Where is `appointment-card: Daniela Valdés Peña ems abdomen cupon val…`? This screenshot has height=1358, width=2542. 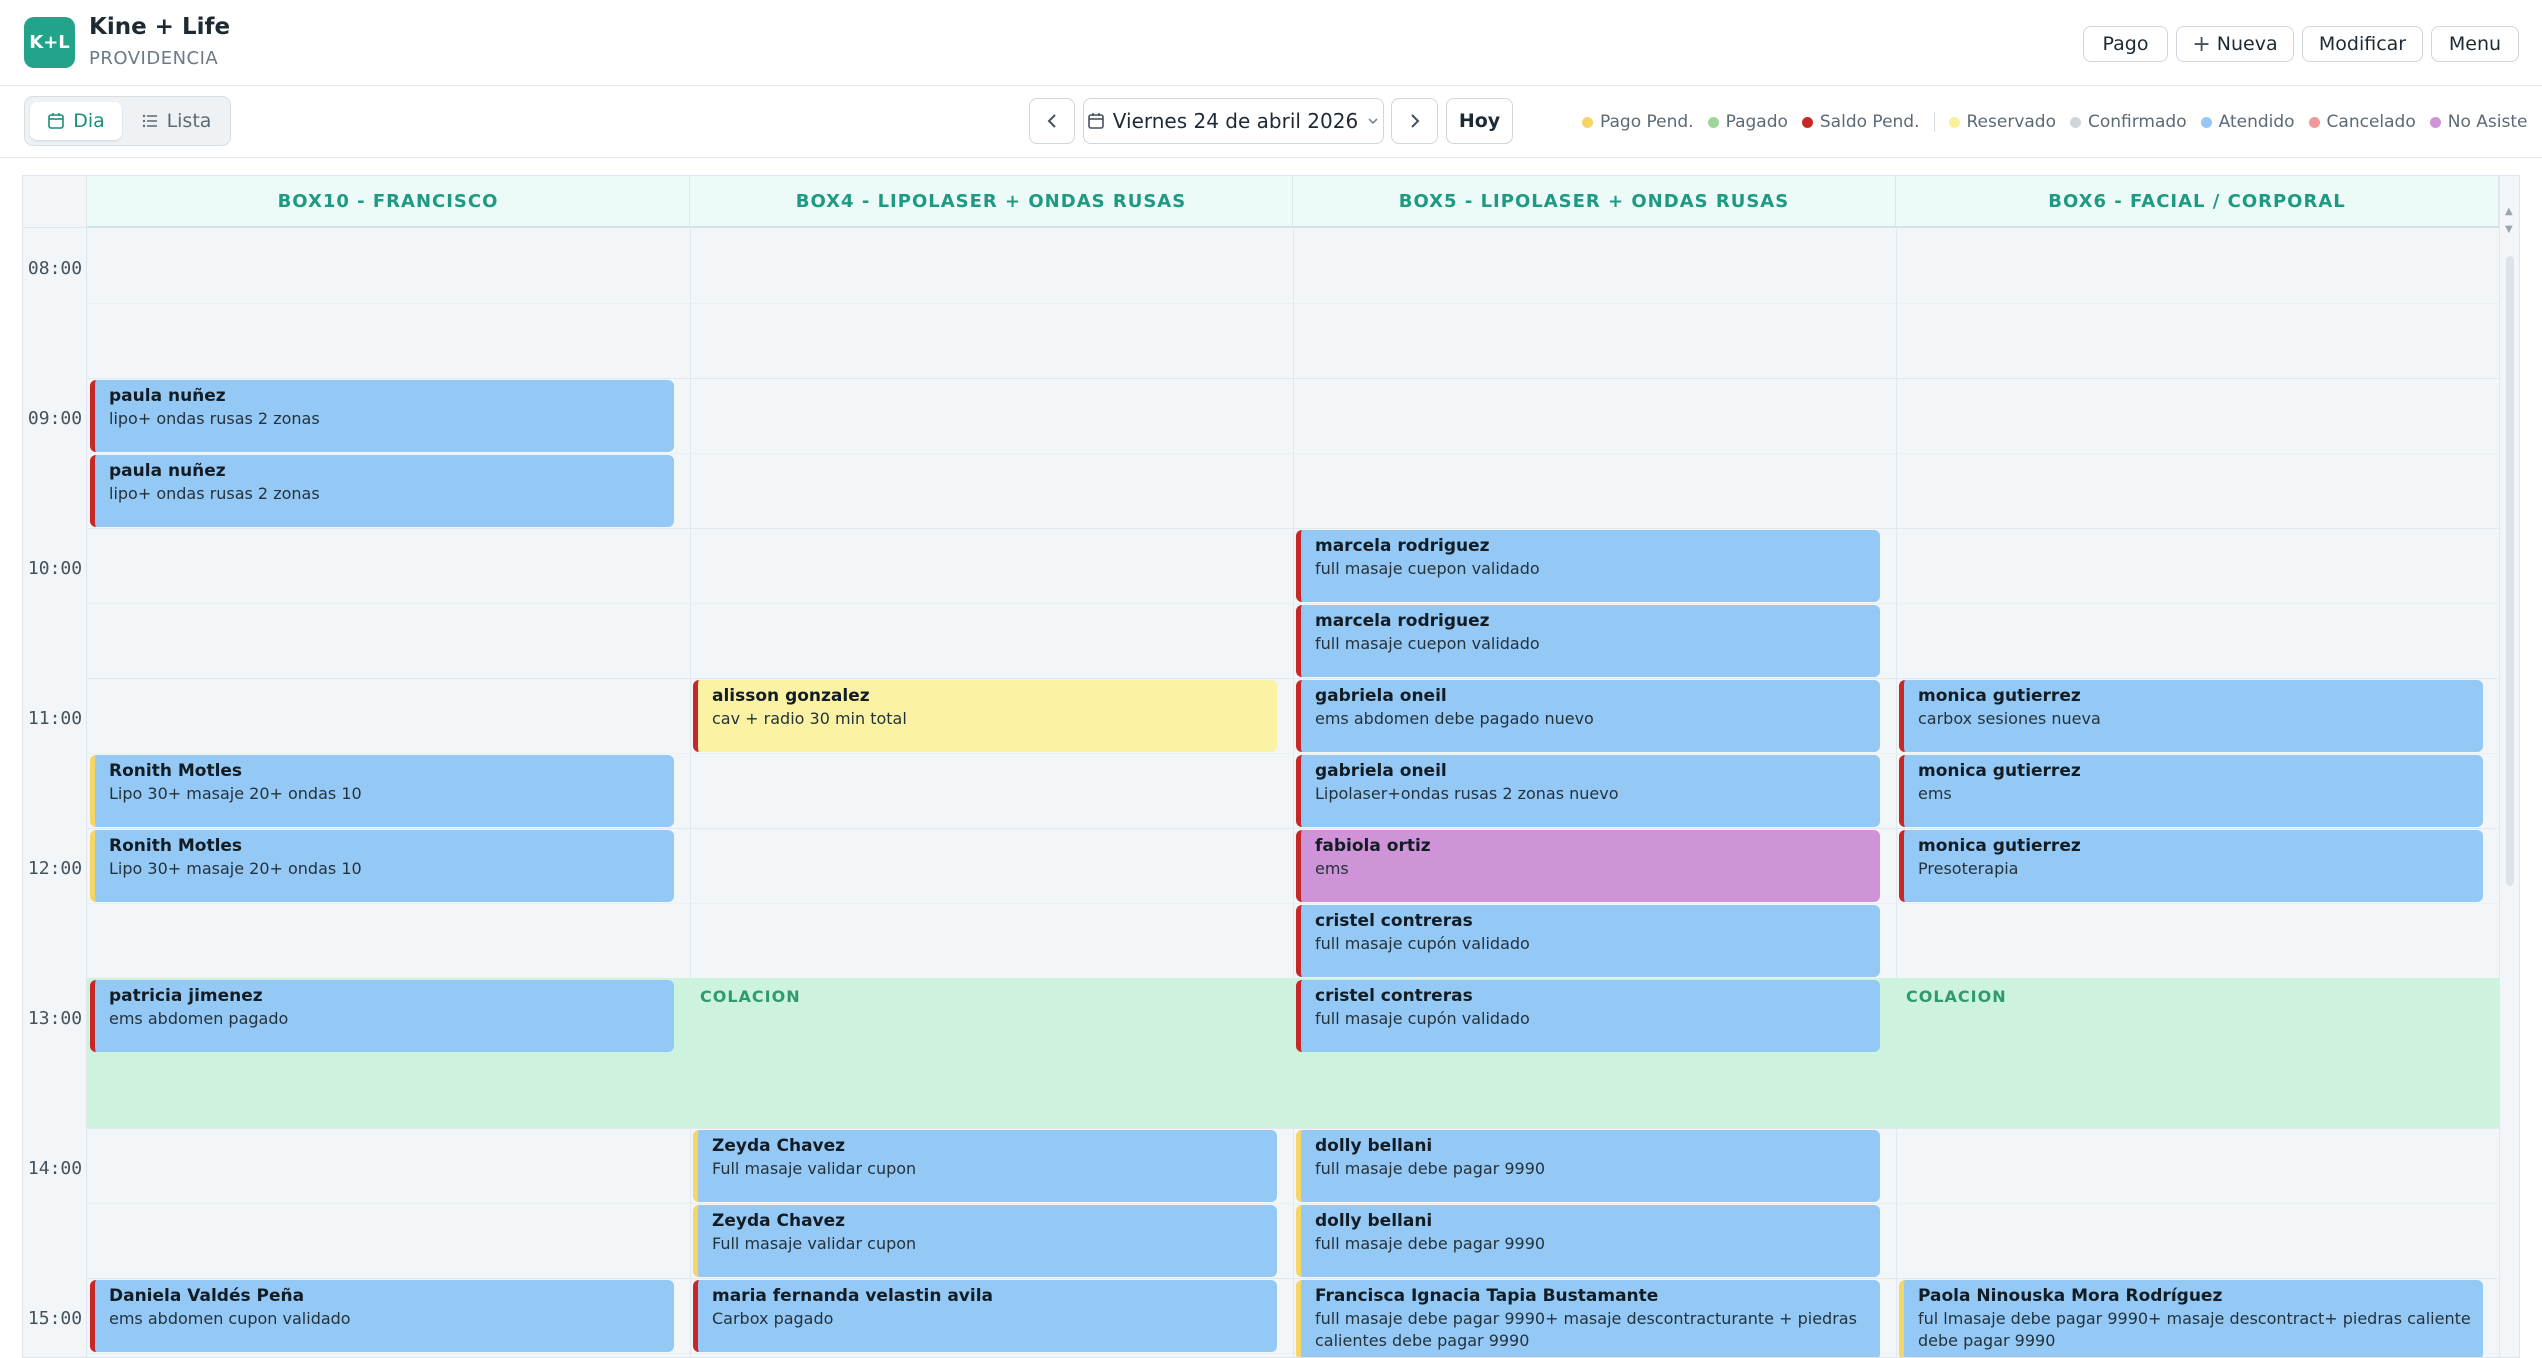
appointment-card: Daniela Valdés Peña ems abdomen cupon val… is located at coordinates (382, 1316).